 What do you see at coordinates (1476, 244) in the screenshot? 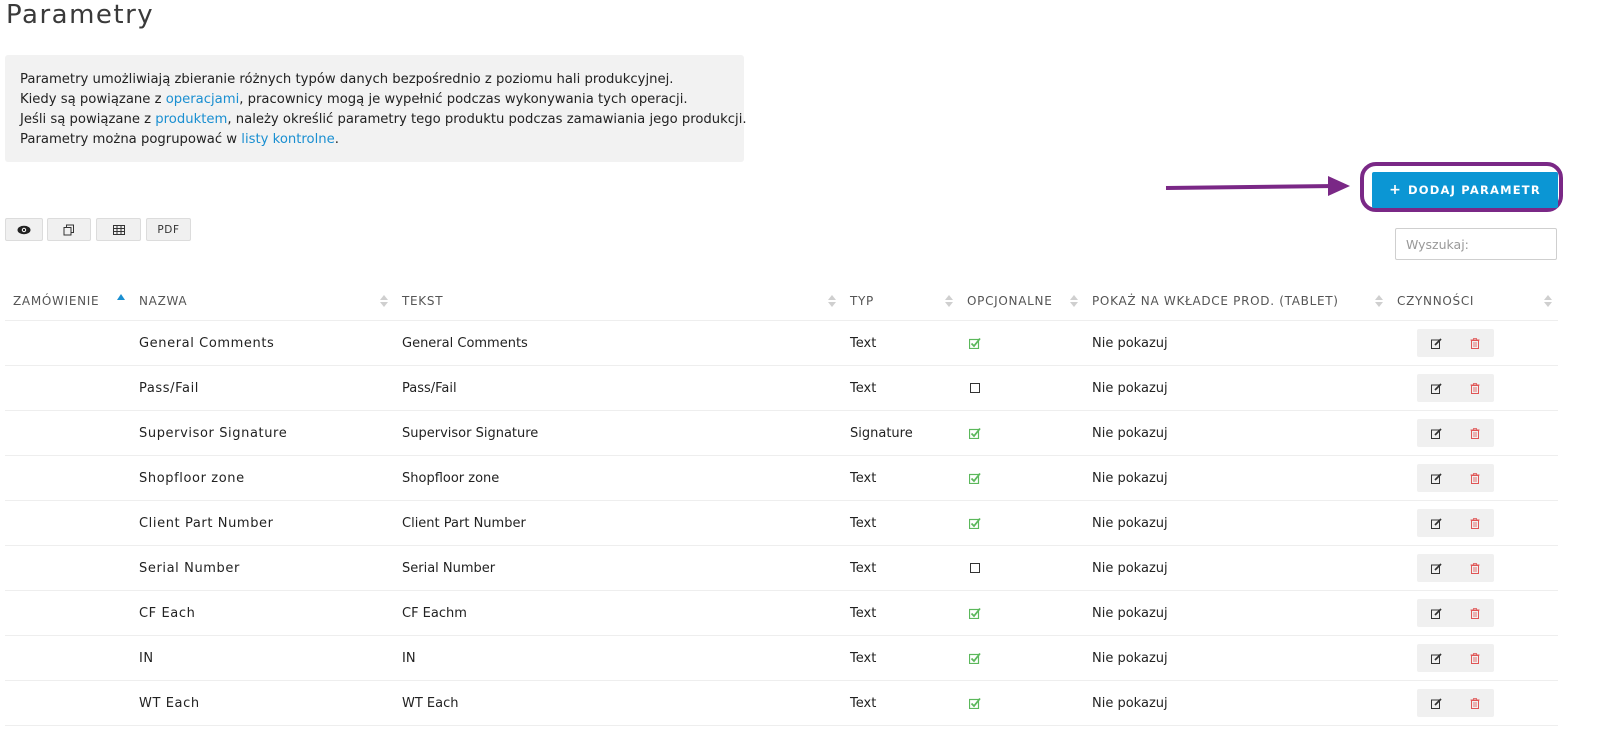
I see `search-input` at bounding box center [1476, 244].